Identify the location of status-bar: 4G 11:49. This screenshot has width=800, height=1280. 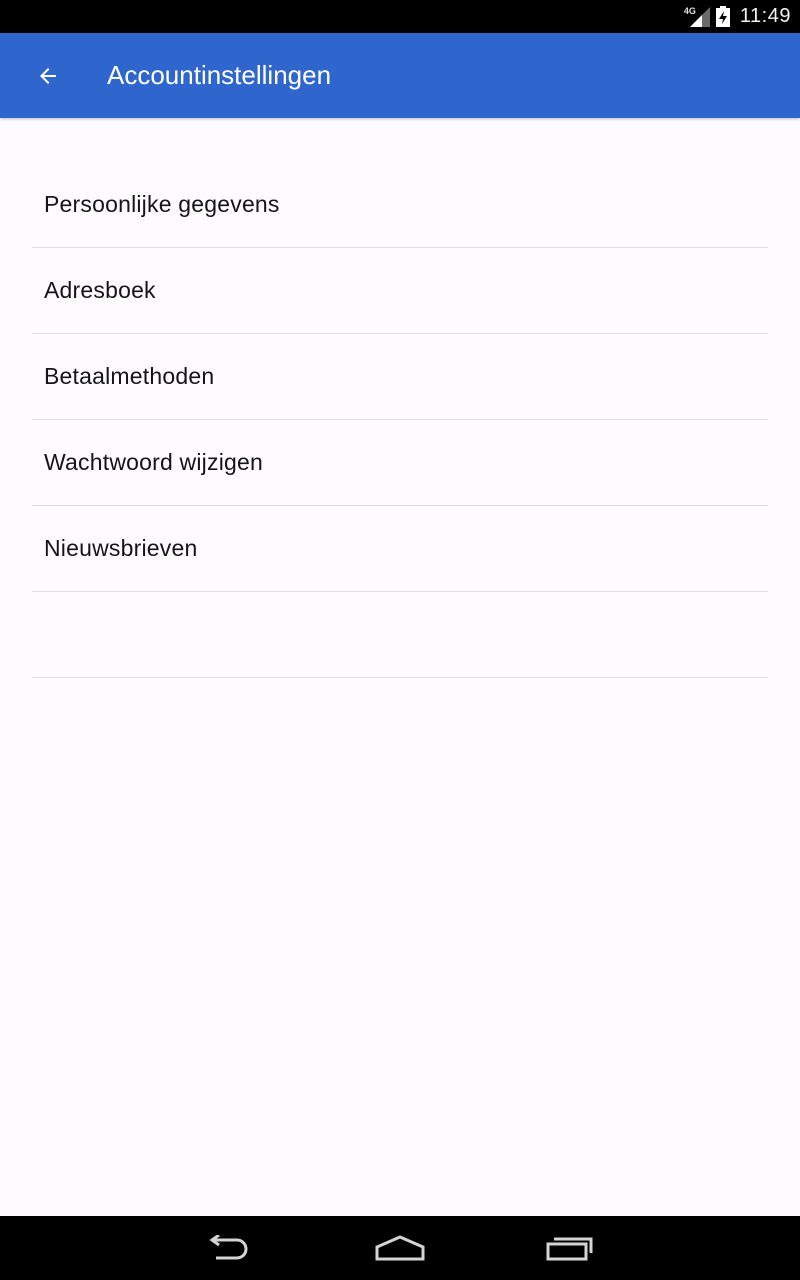
(400, 16).